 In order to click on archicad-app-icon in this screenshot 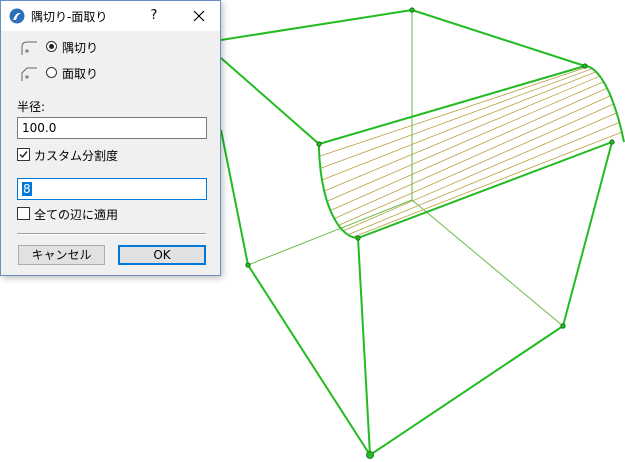, I will do `click(17, 16)`.